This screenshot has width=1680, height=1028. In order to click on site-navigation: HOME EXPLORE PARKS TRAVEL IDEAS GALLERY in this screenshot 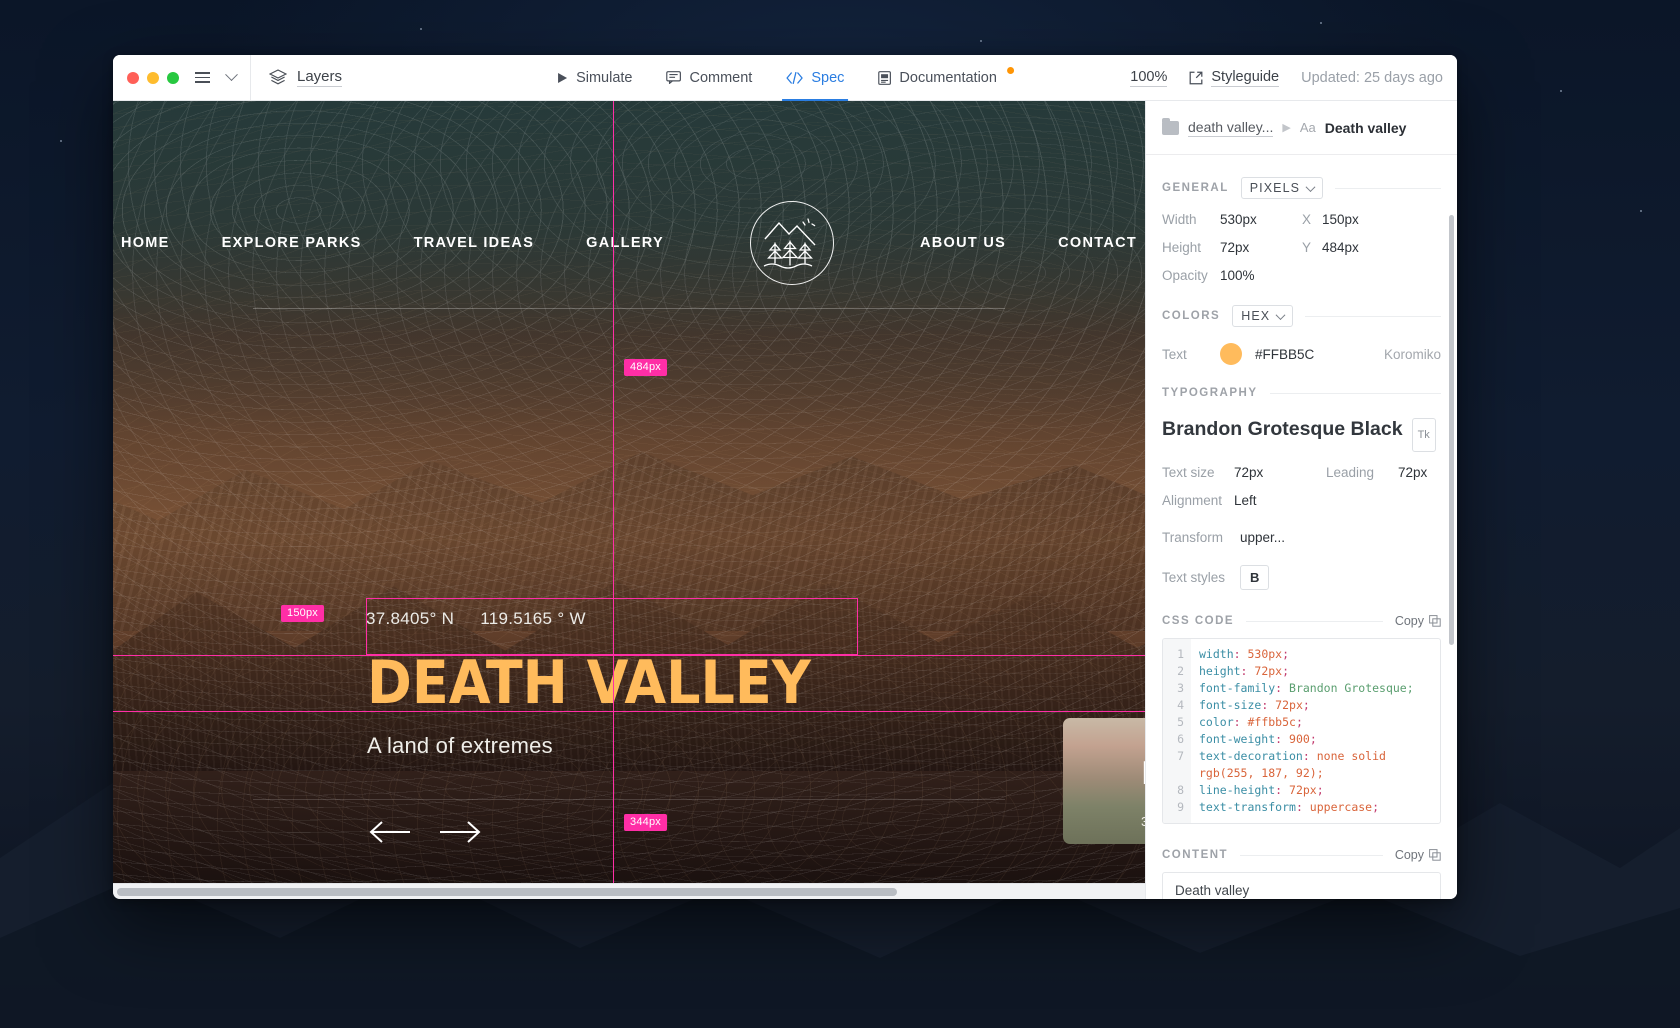, I will do `click(629, 243)`.